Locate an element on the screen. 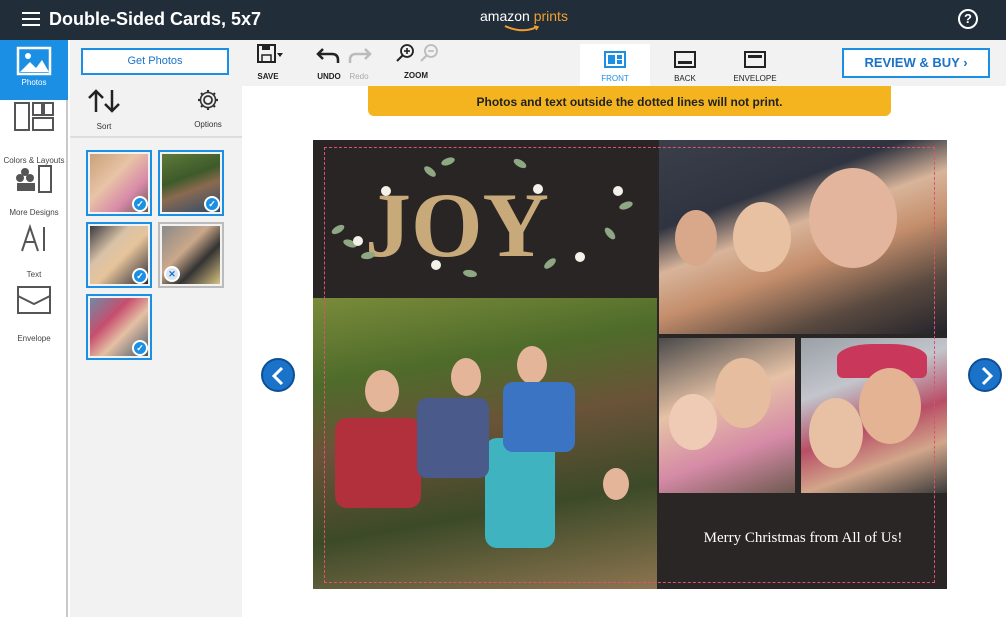  options-button: Options is located at coordinates (208, 108).